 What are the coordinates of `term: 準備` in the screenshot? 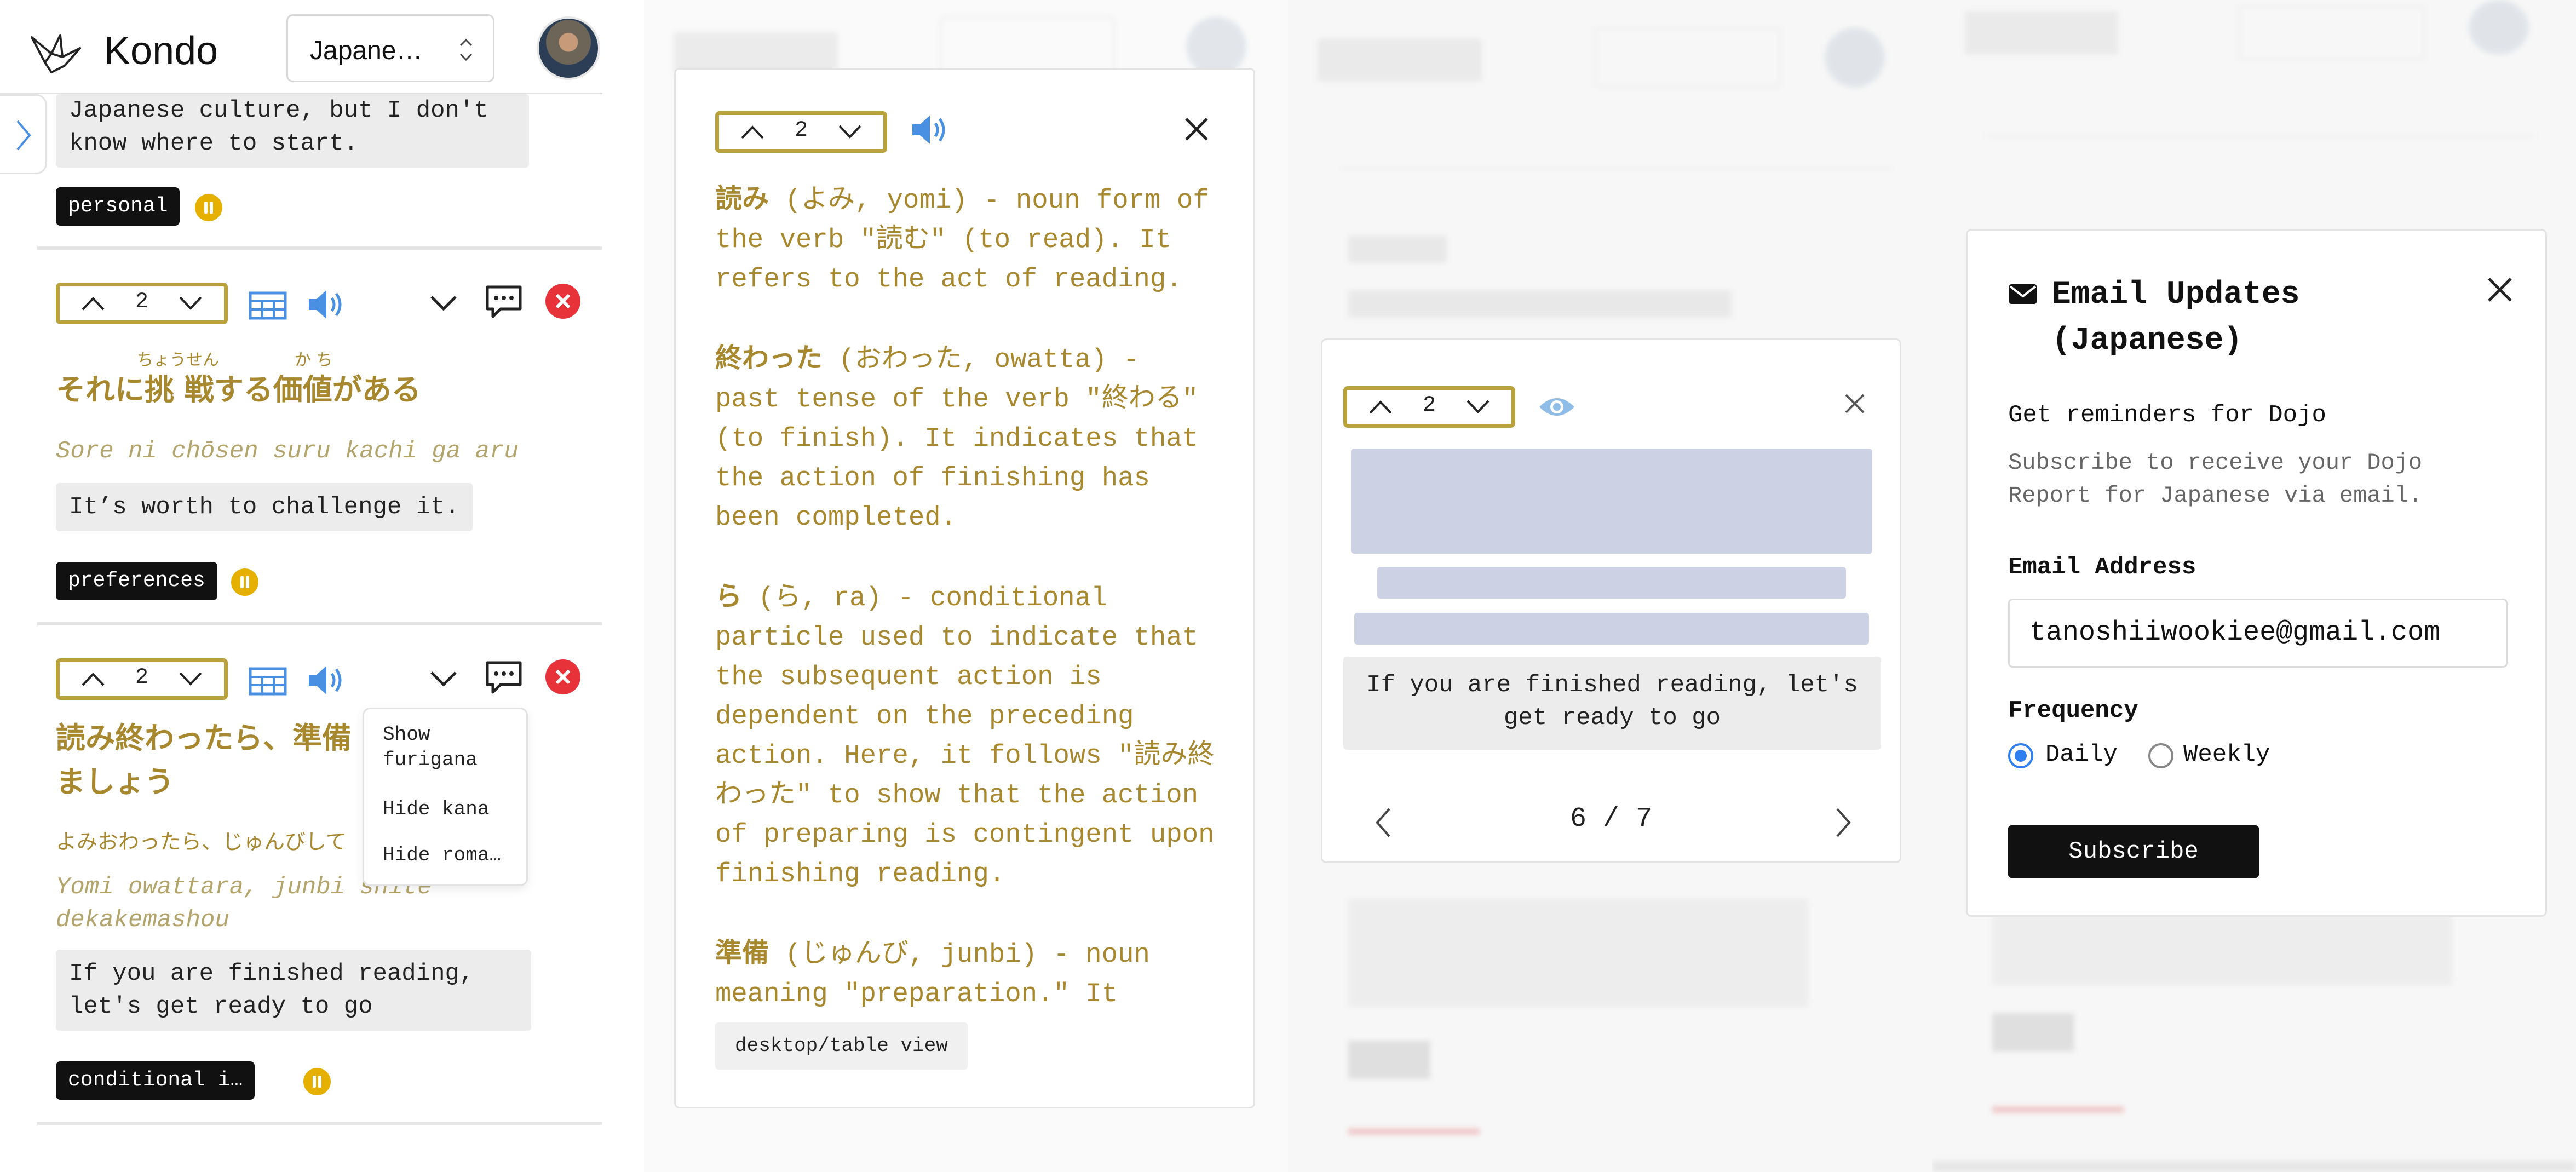 It's located at (742, 953).